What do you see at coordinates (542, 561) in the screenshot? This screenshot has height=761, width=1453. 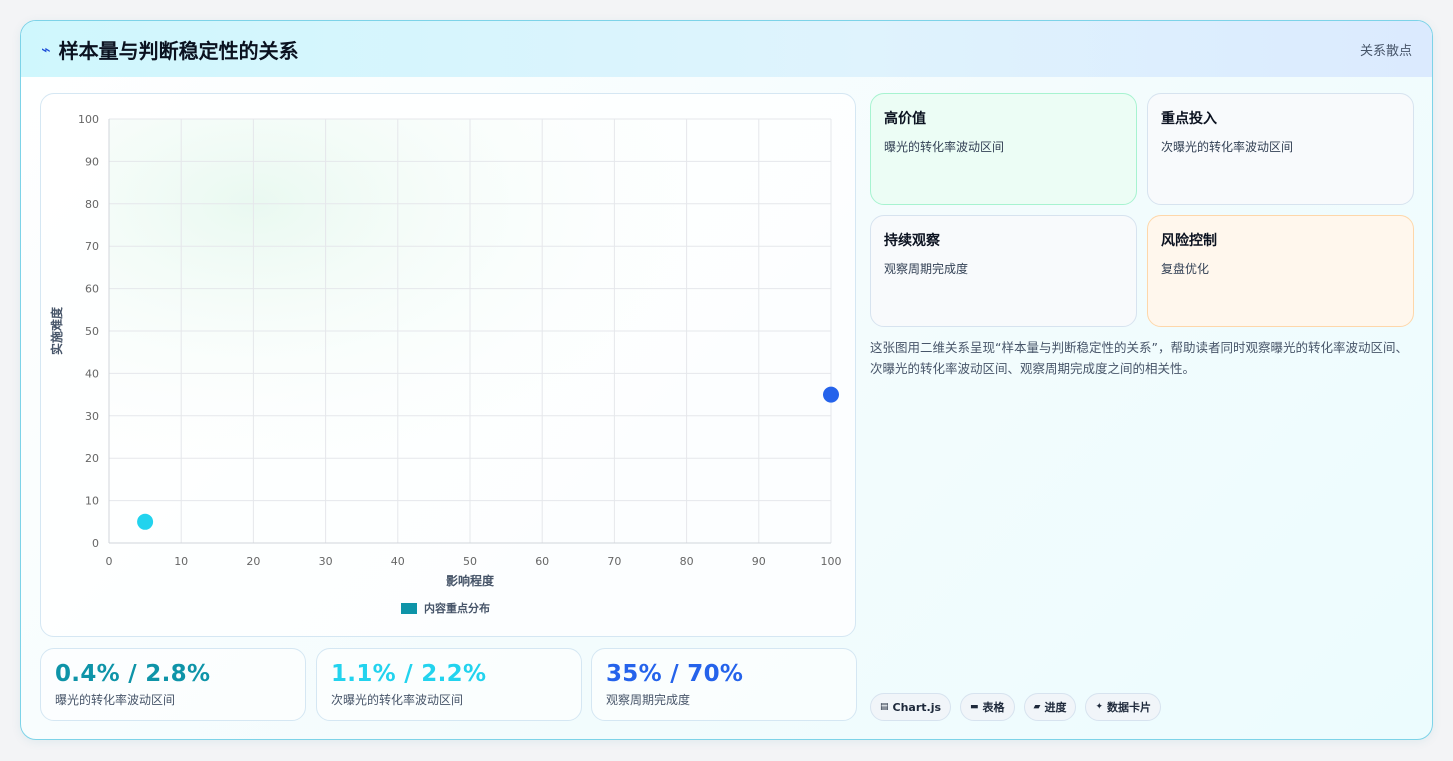 I see `x-tick-label: 60` at bounding box center [542, 561].